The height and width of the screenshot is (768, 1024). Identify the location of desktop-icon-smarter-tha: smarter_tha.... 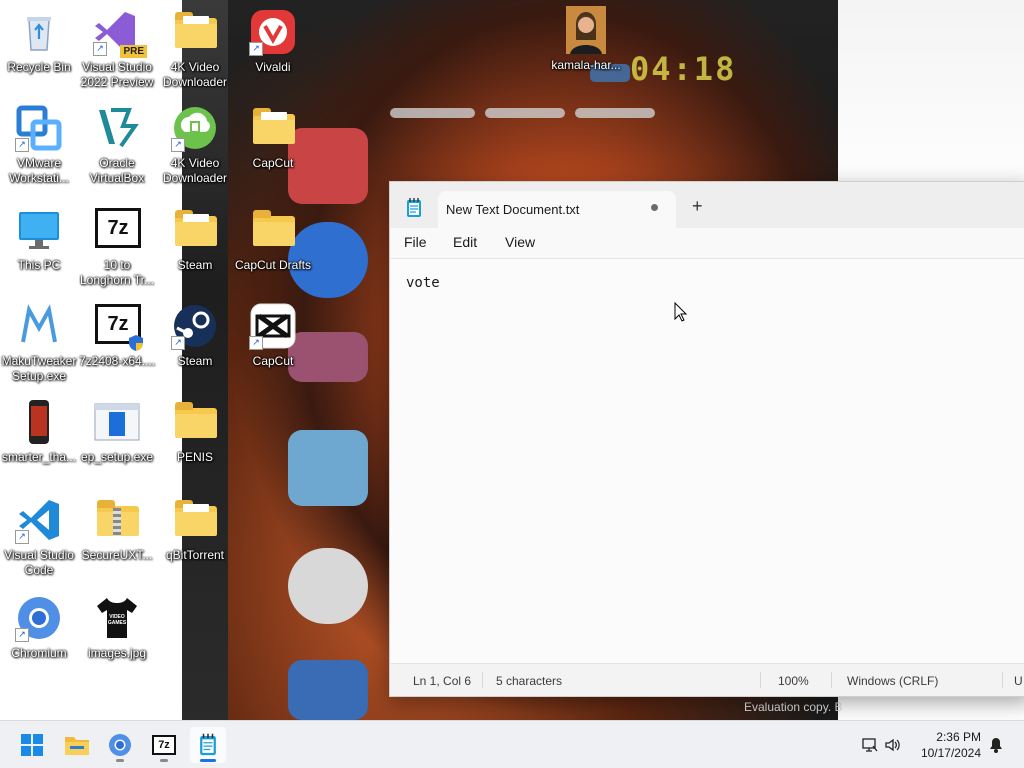
(39, 431).